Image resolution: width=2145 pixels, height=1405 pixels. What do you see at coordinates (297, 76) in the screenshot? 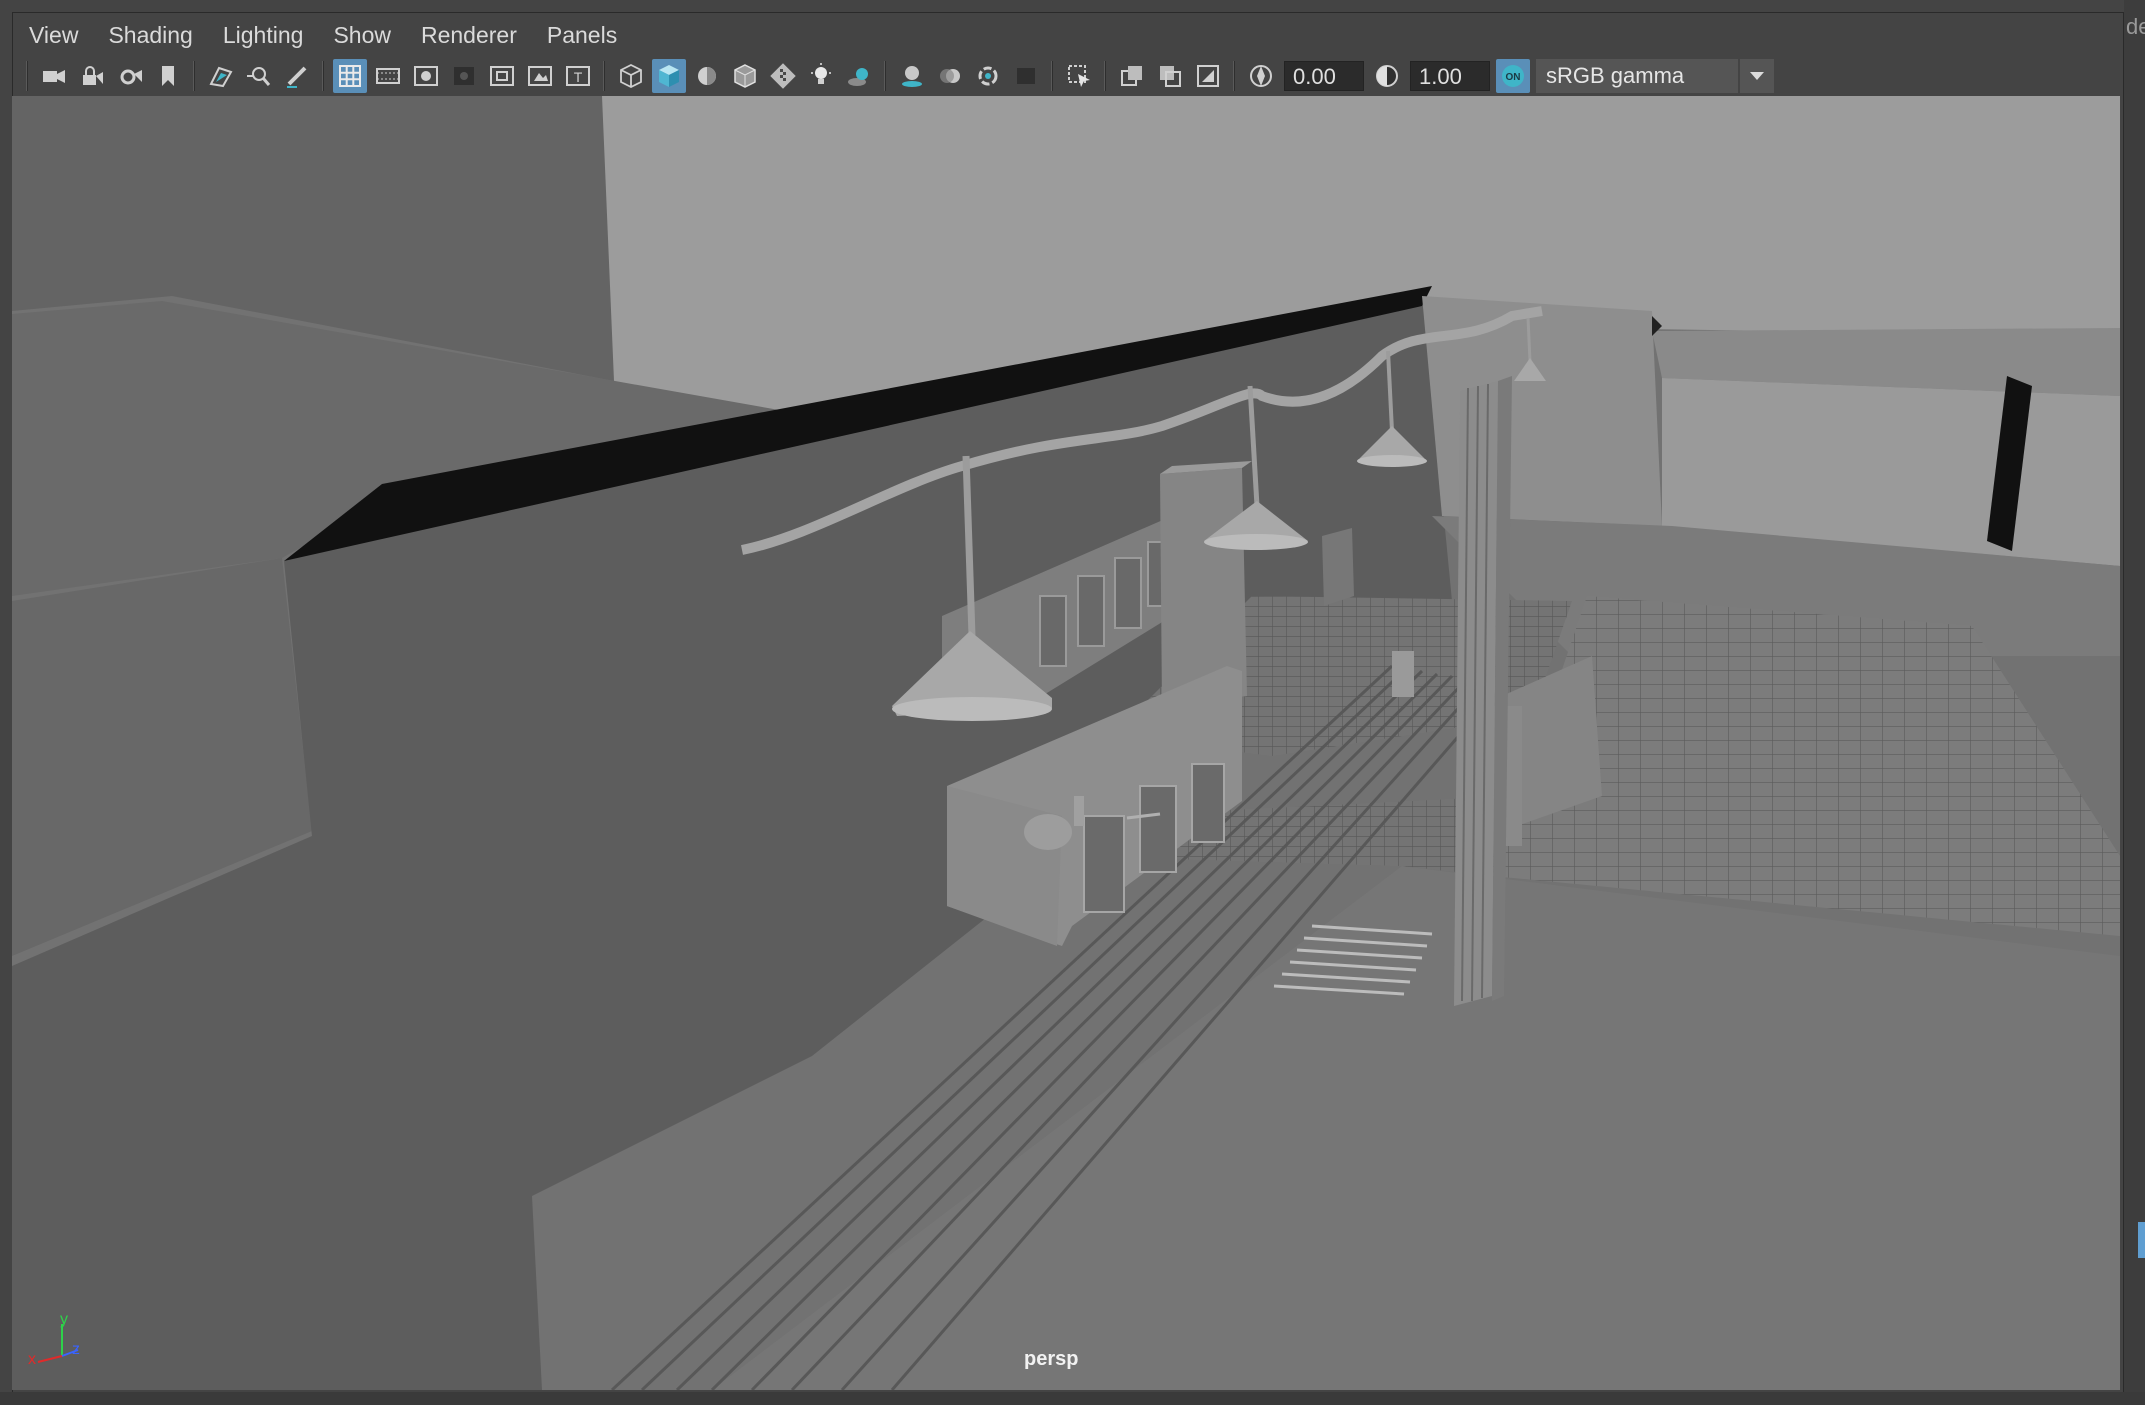
I see `grease-pencil-icon` at bounding box center [297, 76].